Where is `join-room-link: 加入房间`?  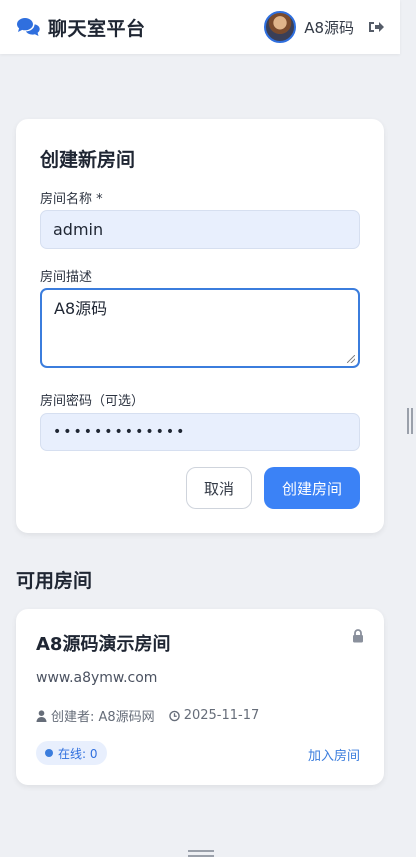
join-room-link: 加入房间 is located at coordinates (334, 754).